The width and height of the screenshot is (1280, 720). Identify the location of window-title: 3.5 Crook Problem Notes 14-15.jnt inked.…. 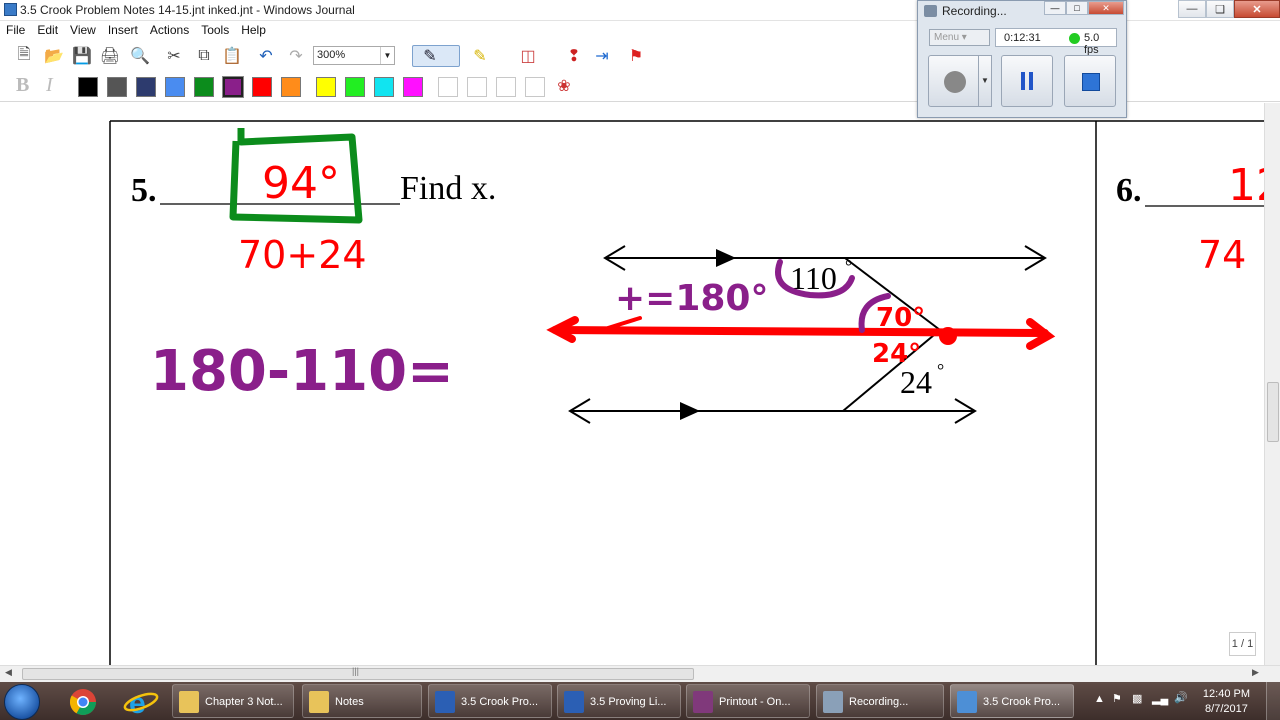
(187, 10).